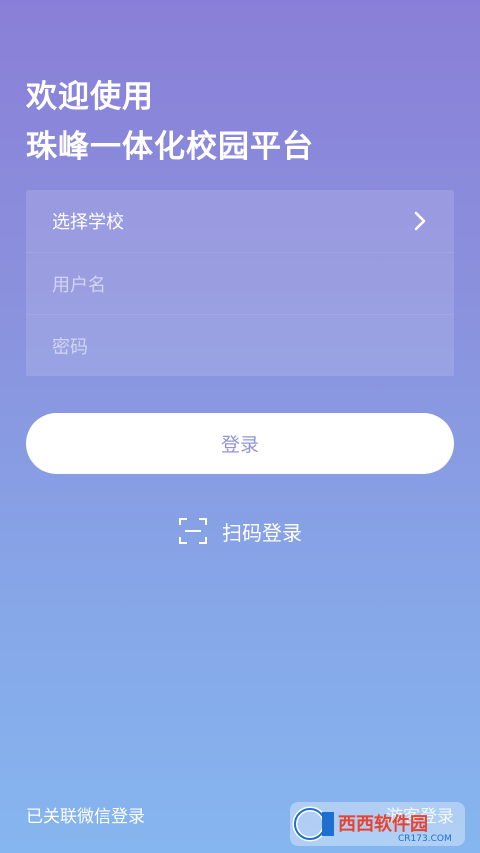 The height and width of the screenshot is (853, 480). What do you see at coordinates (240, 443) in the screenshot?
I see `login-button: 登录` at bounding box center [240, 443].